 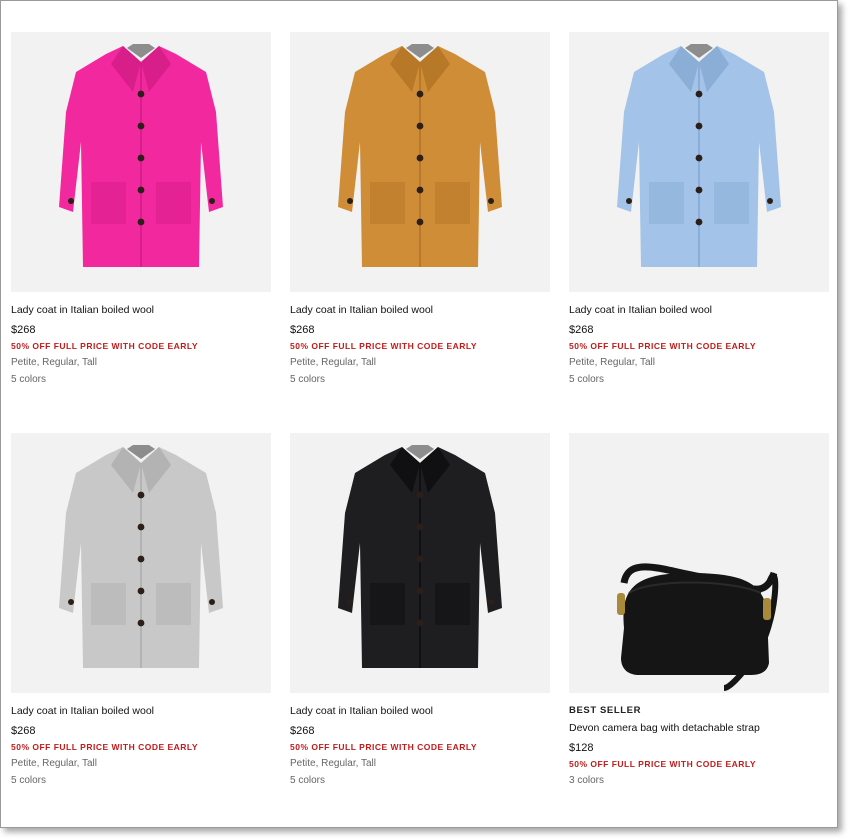 I want to click on product-price: $128, so click(x=581, y=748).